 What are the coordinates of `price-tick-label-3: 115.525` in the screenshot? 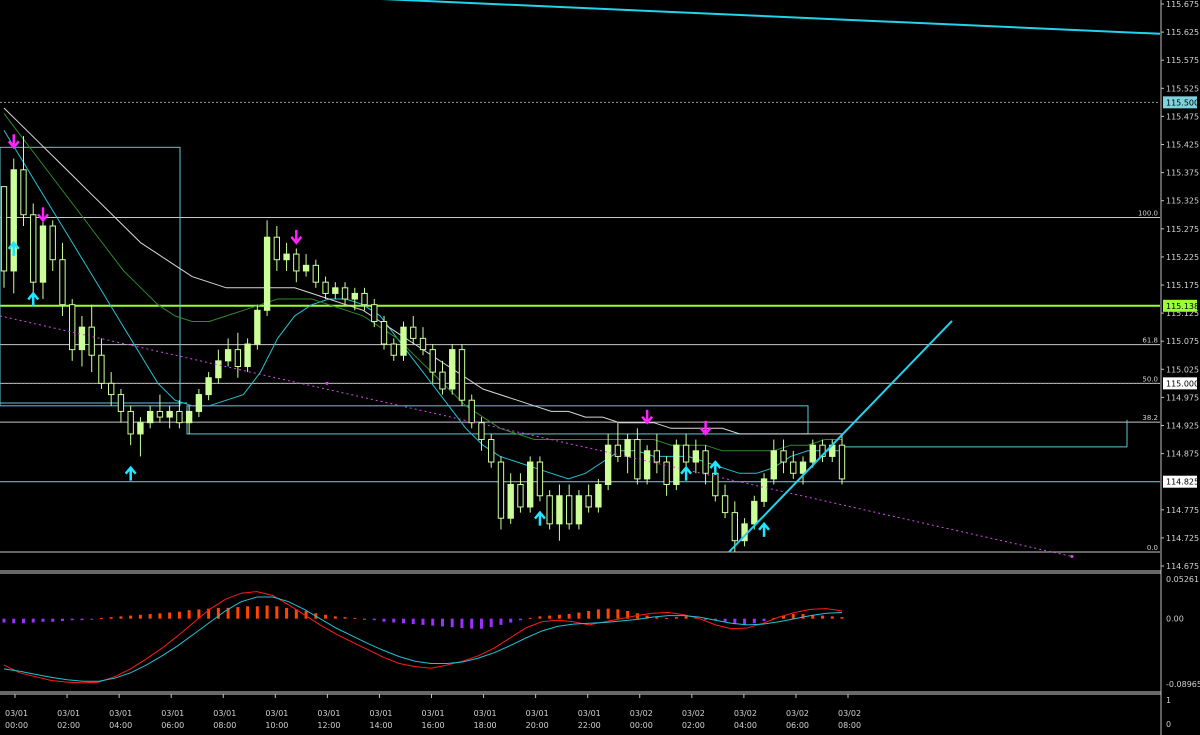 It's located at (1182, 88).